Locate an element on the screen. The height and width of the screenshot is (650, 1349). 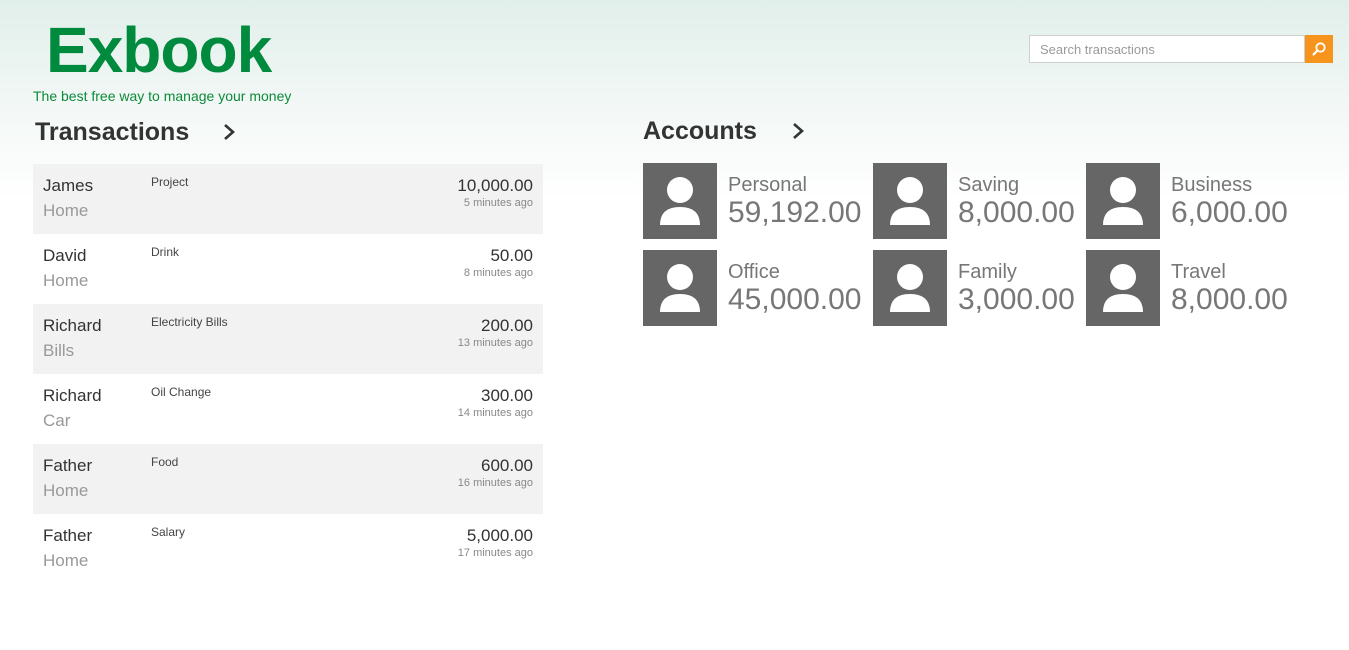
account-tile-office: Office 45,000.00 is located at coordinates (753, 288).